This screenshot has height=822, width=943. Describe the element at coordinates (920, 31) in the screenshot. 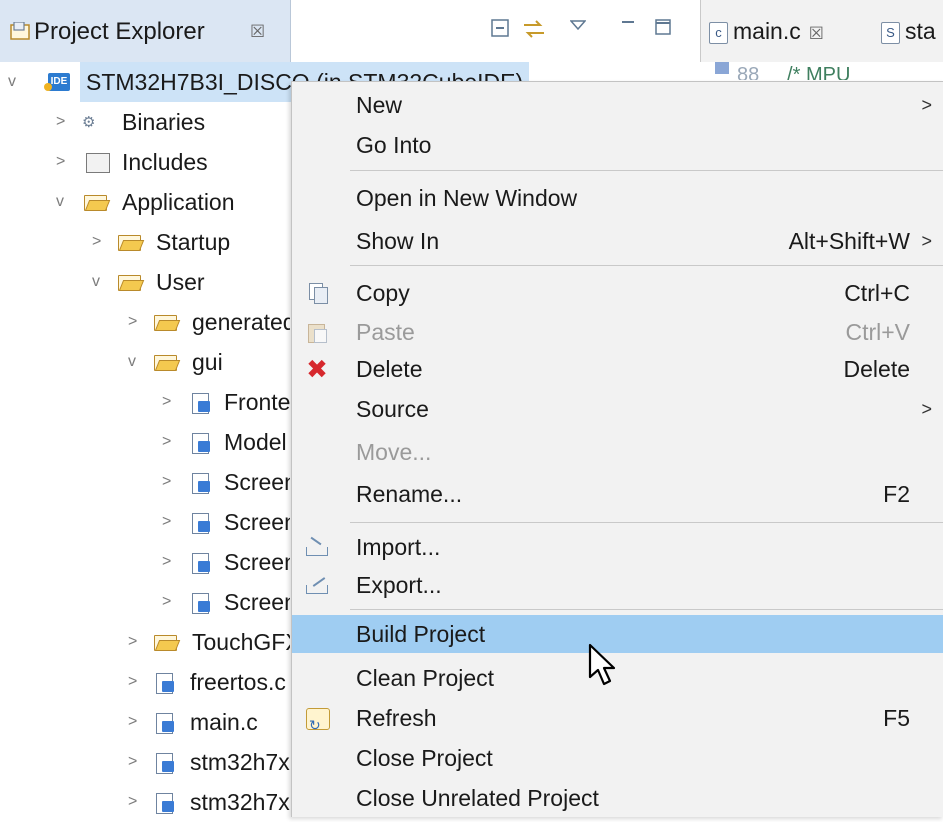

I see `tab-label: sta` at that location.